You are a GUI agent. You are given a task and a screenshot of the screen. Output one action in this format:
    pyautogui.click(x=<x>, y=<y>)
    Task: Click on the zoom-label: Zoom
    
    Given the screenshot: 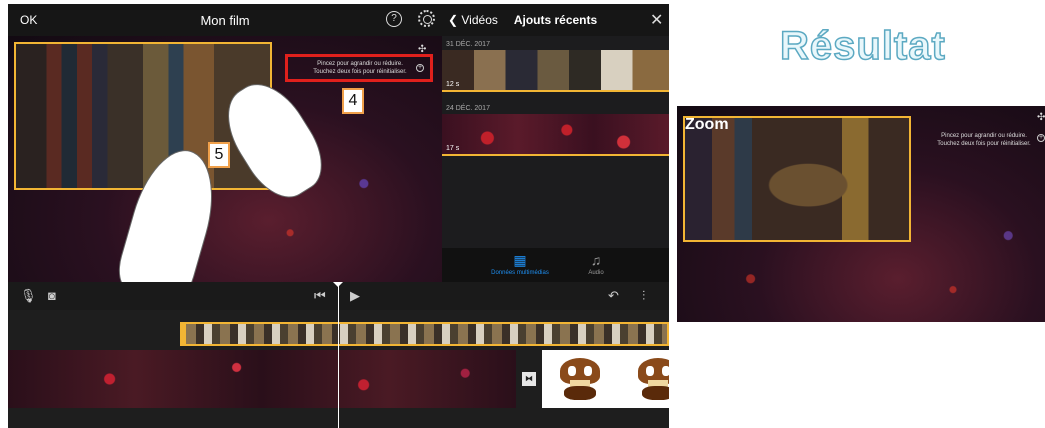 What is the action you would take?
    pyautogui.click(x=707, y=124)
    